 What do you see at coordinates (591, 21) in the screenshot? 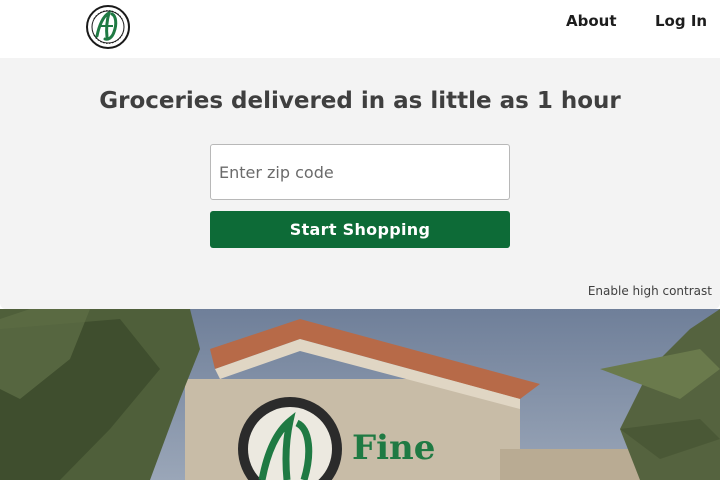
I see `nav-about-link: About` at bounding box center [591, 21].